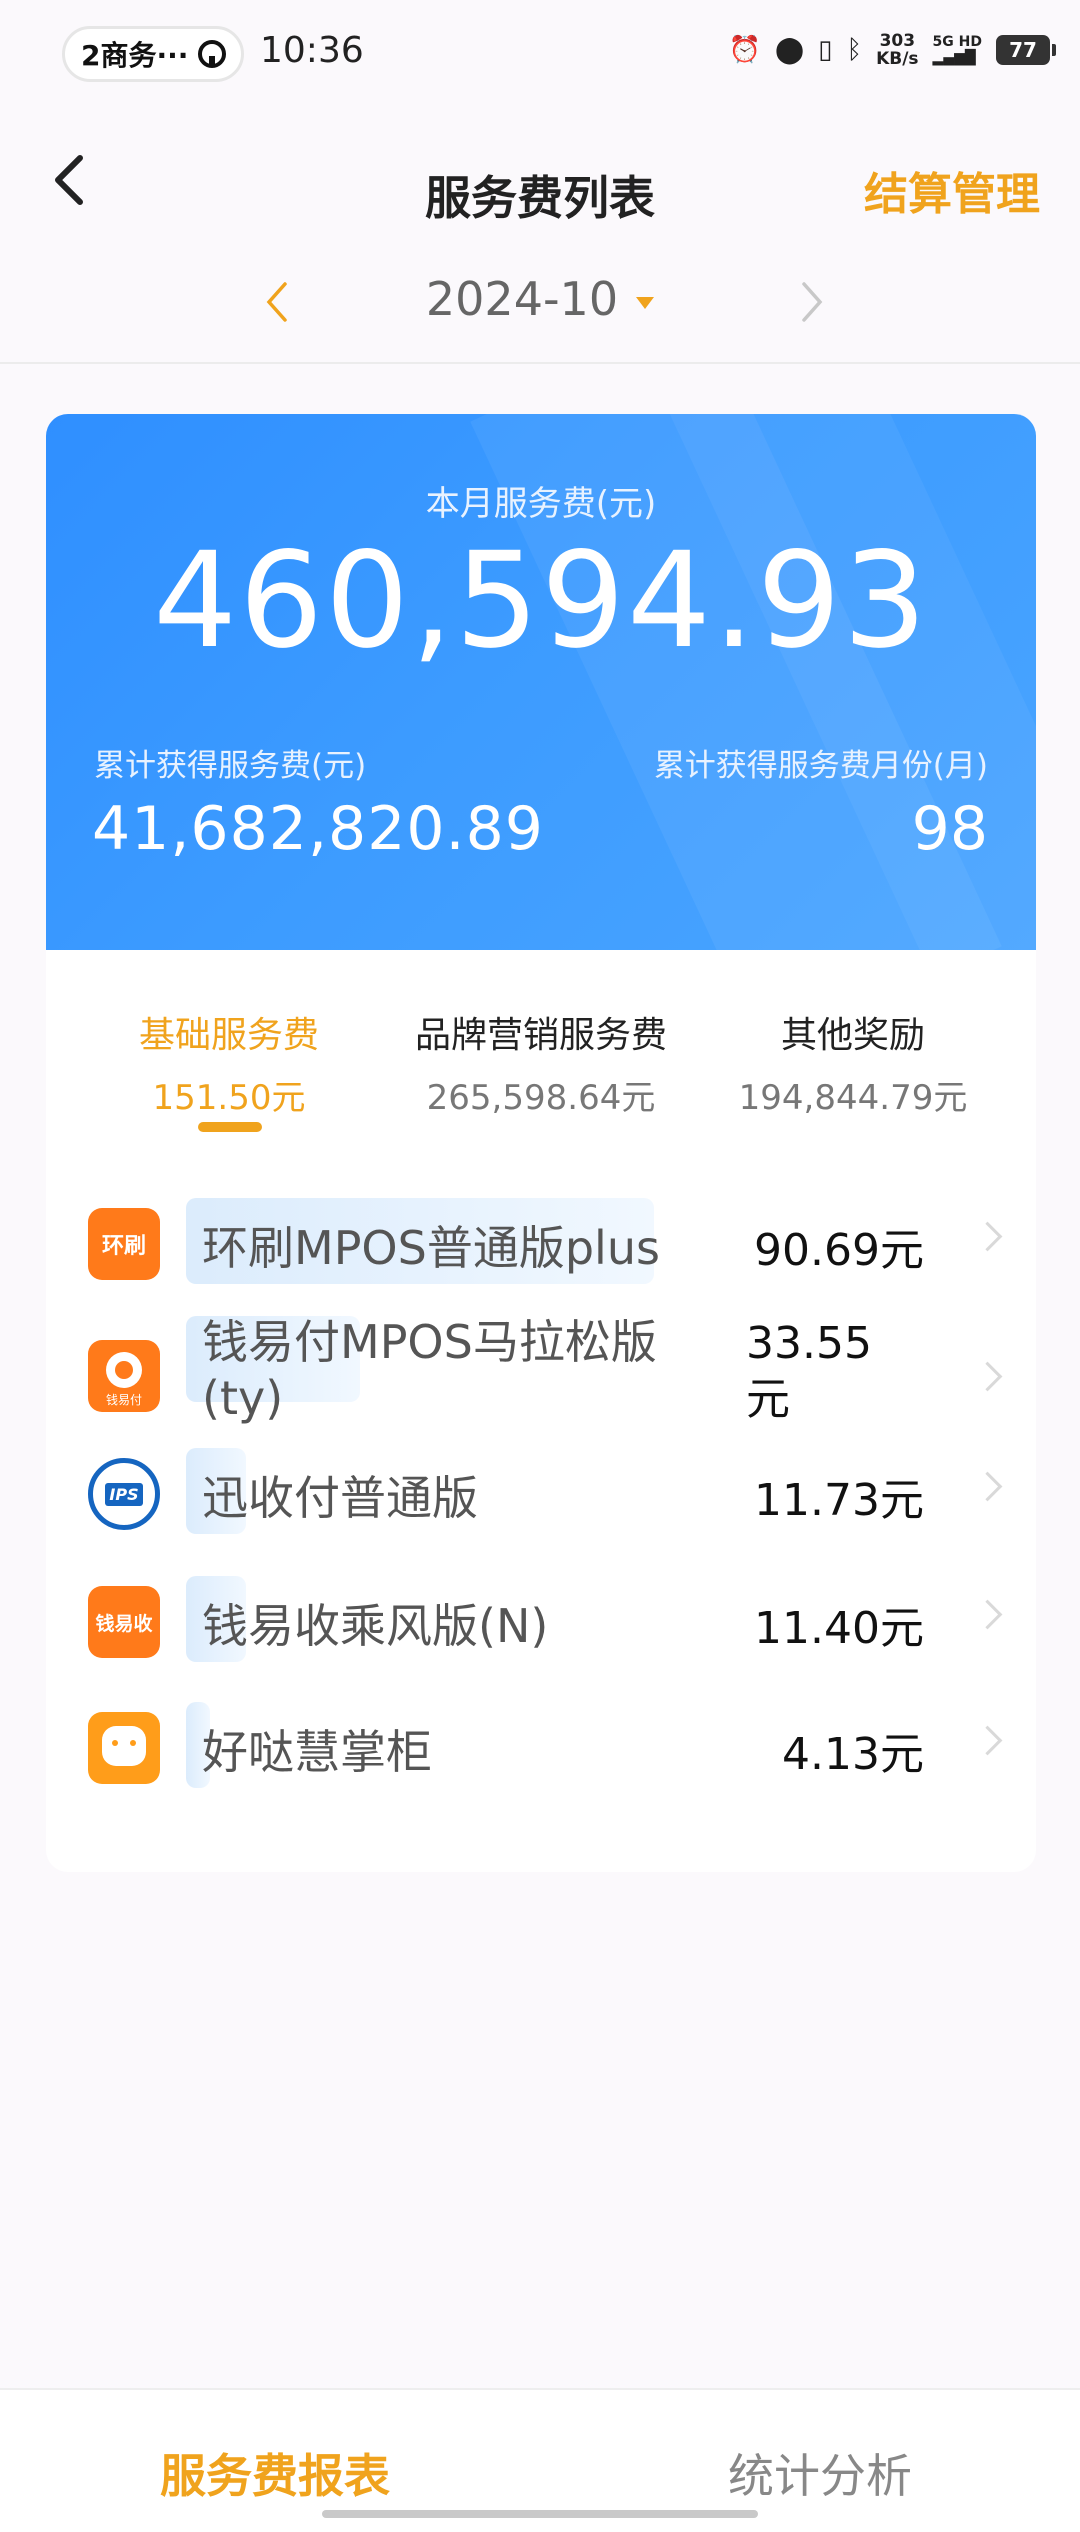 The height and width of the screenshot is (2532, 1080). Describe the element at coordinates (230, 1127) in the screenshot. I see `active-tab-indicator` at that location.